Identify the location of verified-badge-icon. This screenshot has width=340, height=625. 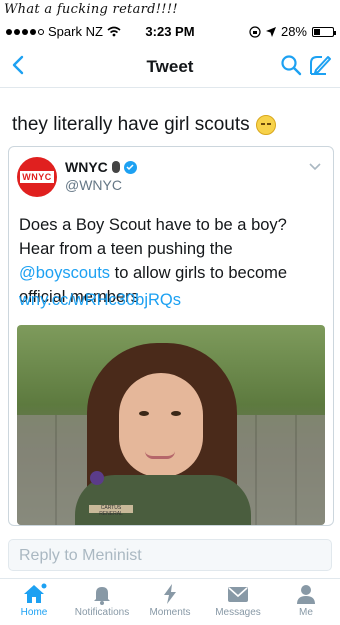
(130, 167).